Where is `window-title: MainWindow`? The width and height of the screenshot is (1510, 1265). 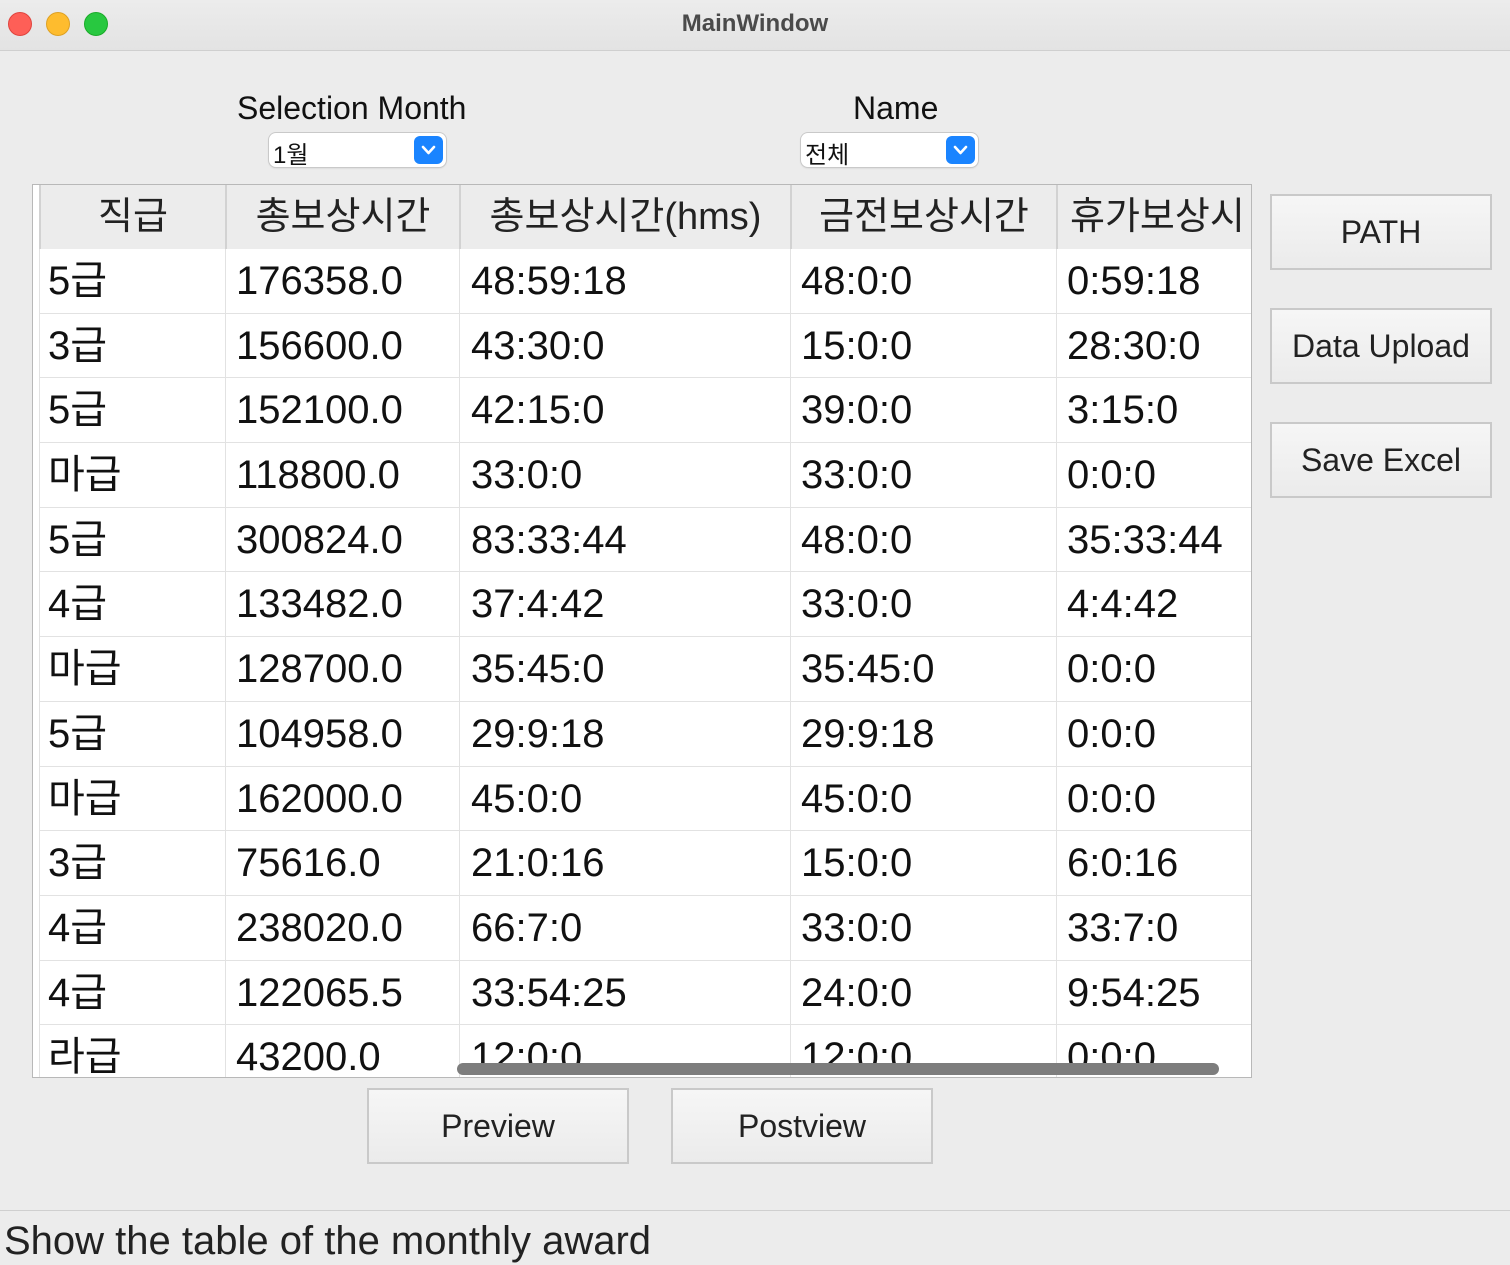
window-title: MainWindow is located at coordinates (755, 23).